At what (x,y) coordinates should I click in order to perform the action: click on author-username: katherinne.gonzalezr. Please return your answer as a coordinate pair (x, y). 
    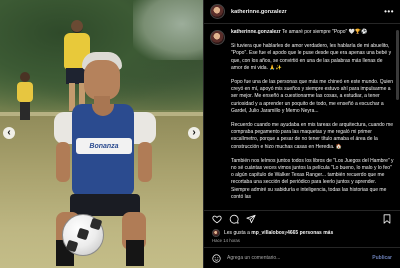
    Looking at the image, I should click on (259, 12).